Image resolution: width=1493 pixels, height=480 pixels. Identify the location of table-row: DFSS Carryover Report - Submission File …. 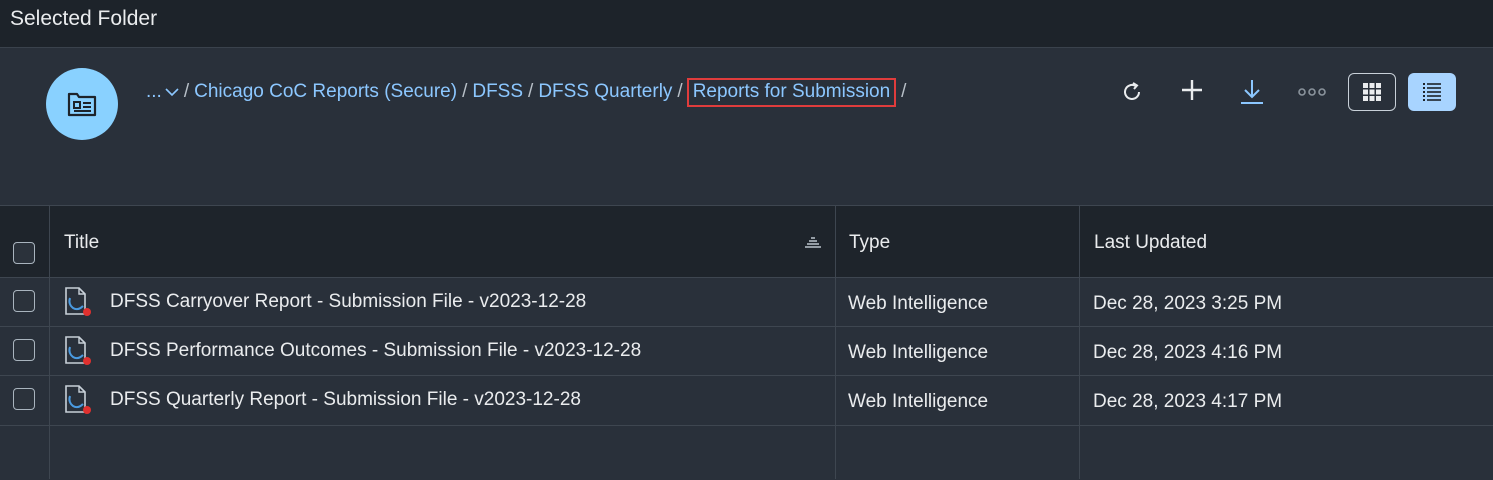
(746, 302).